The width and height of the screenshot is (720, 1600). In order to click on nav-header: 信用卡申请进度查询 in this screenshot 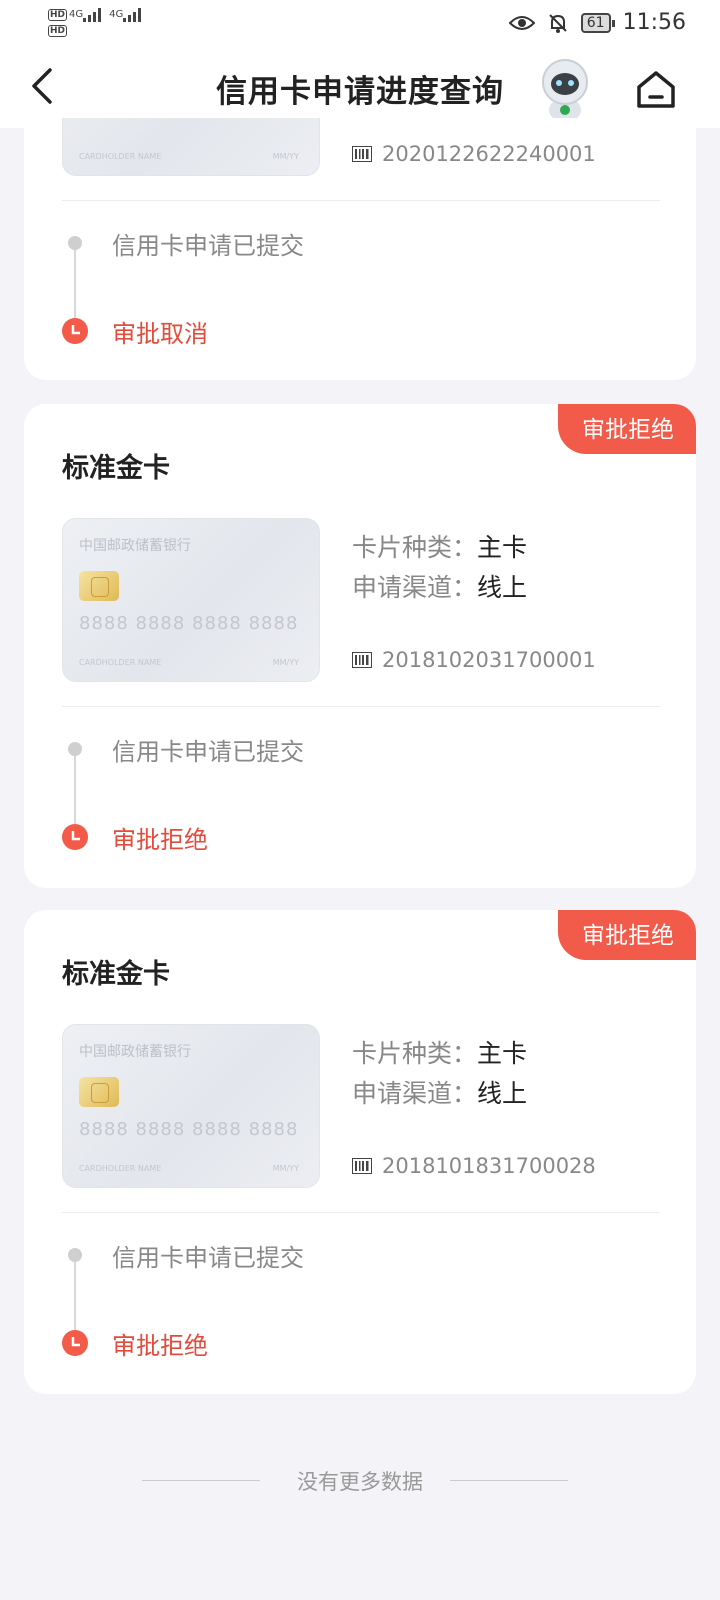, I will do `click(360, 88)`.